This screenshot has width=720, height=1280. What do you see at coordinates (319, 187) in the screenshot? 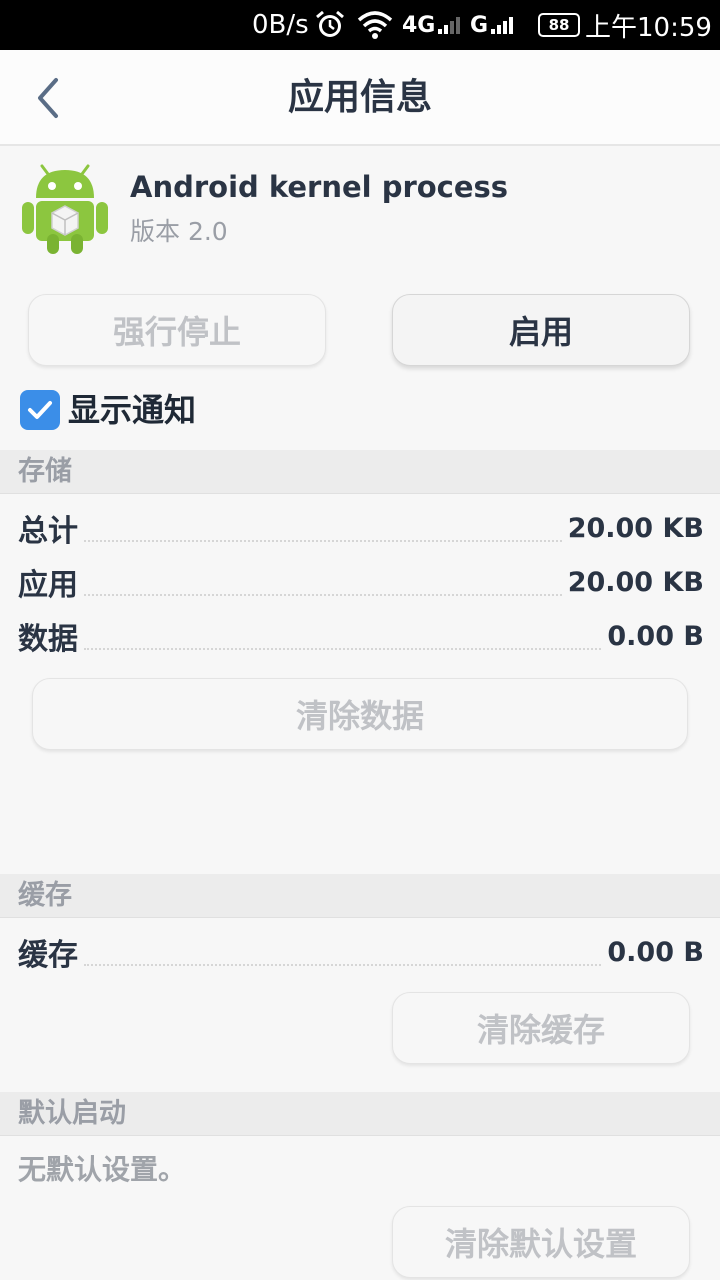
I see `app-name: Android kernel process` at bounding box center [319, 187].